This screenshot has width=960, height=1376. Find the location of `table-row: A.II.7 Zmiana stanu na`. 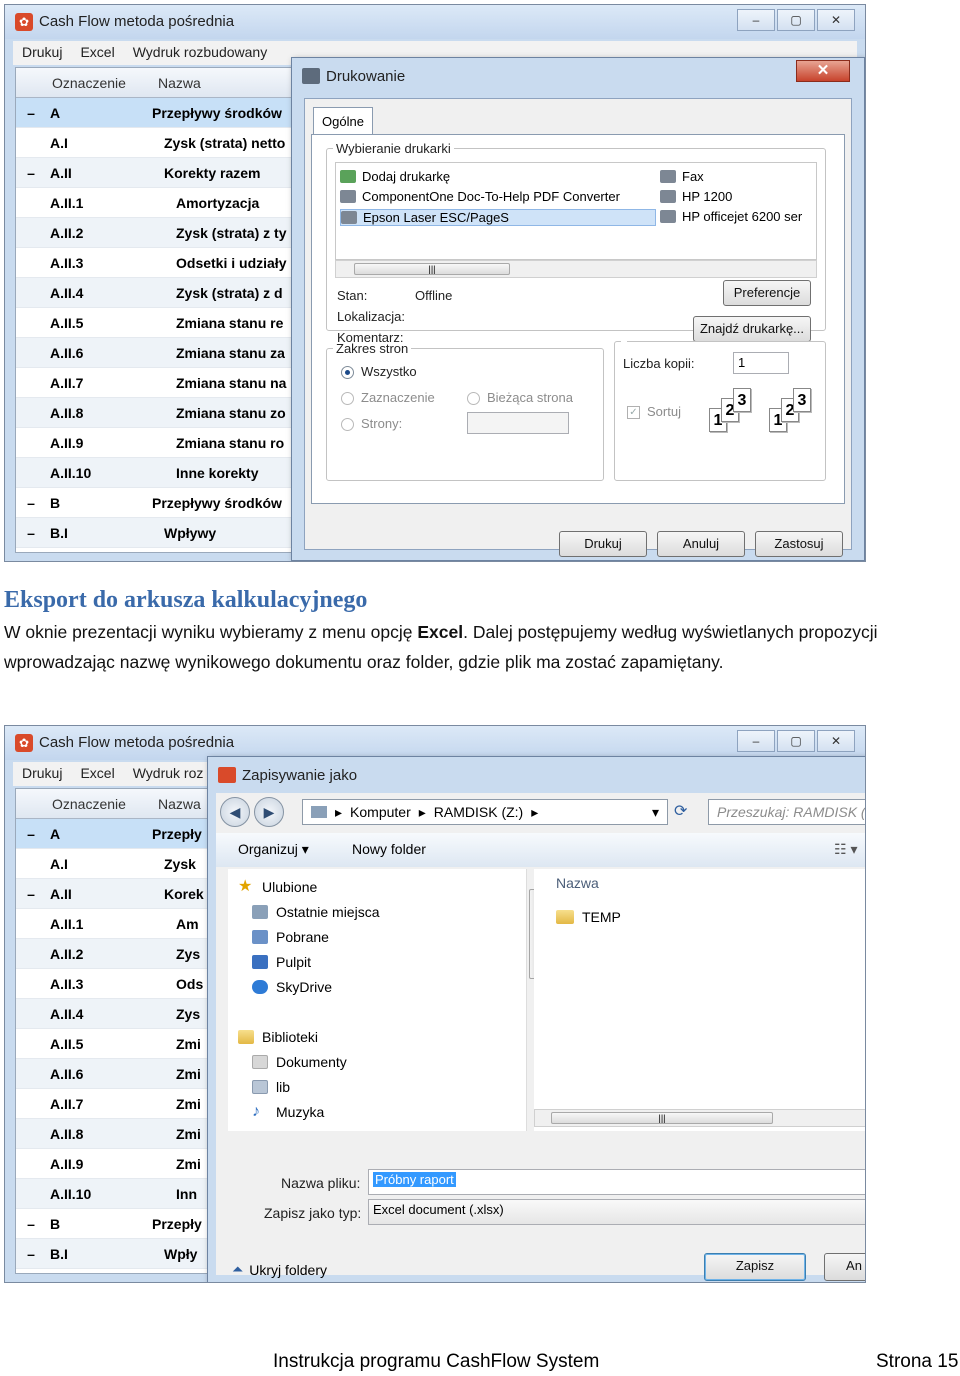

table-row: A.II.7 Zmiana stanu na is located at coordinates (160, 383).